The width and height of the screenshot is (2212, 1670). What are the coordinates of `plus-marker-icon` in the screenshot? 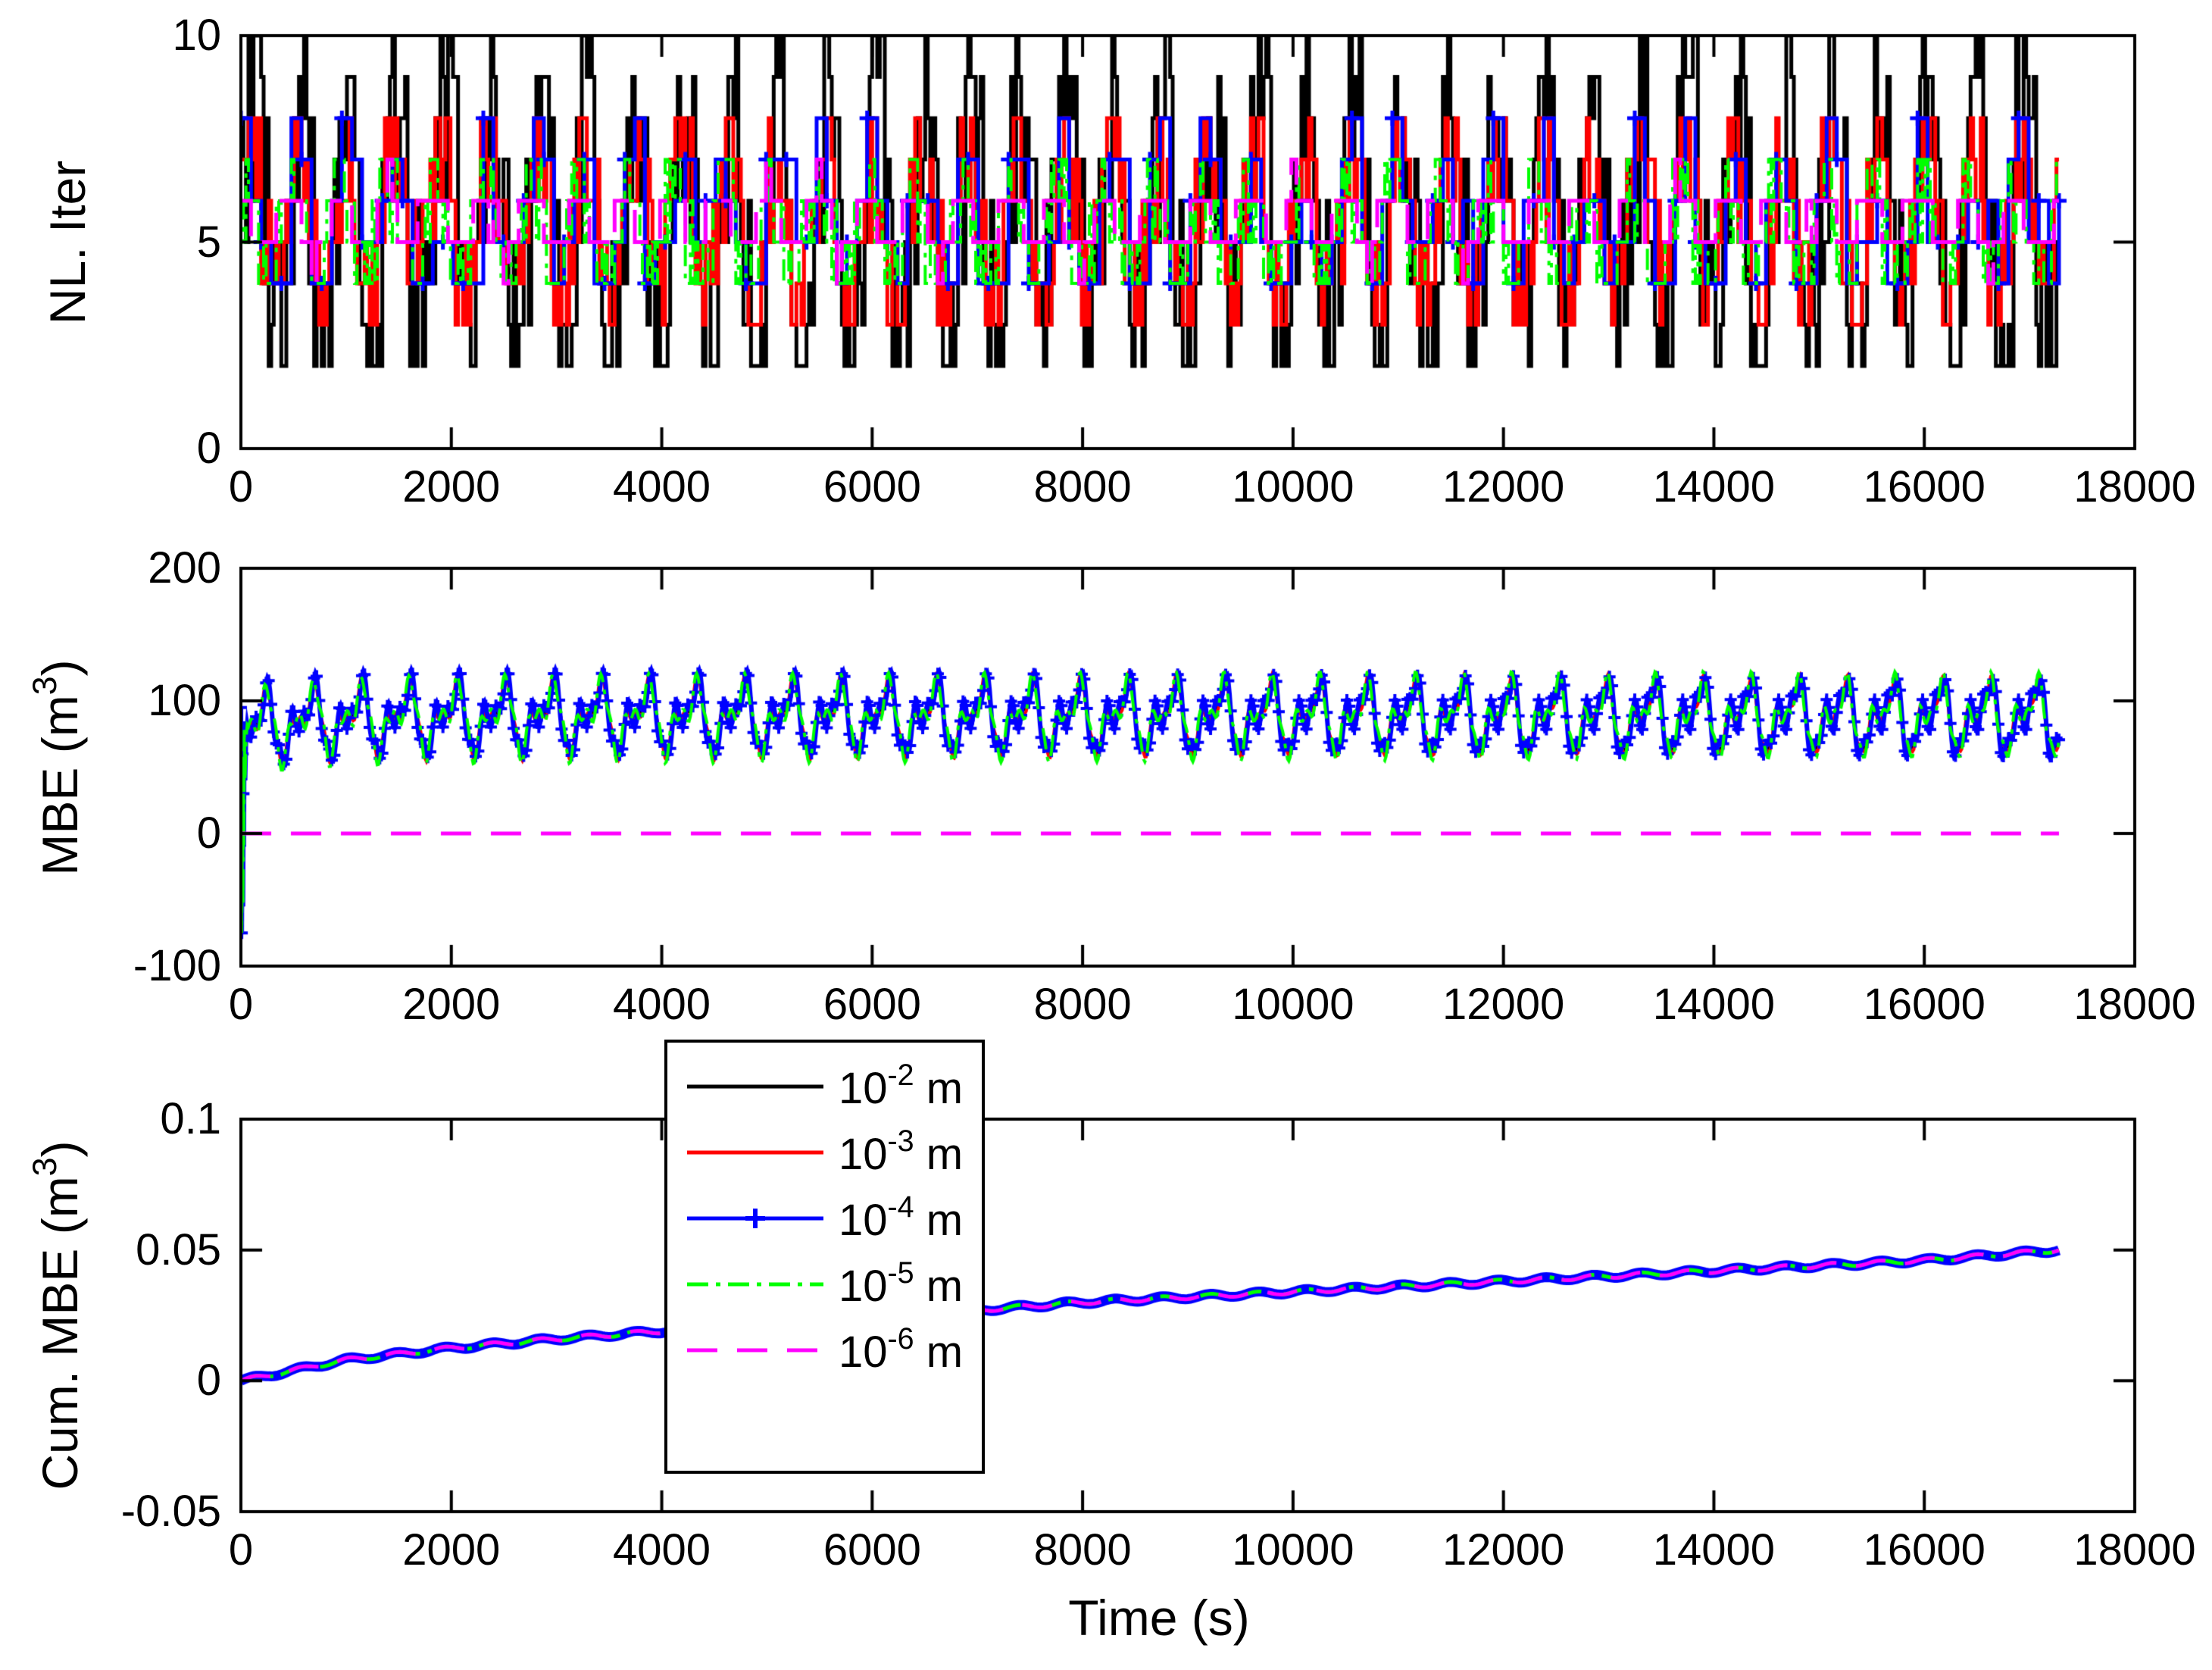 It's located at (755, 1218).